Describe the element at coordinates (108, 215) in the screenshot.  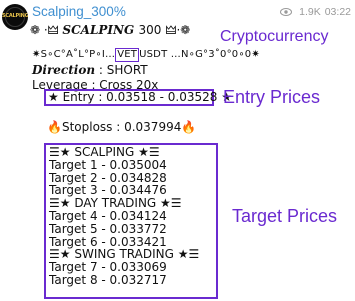
I see `target-row: Target 4 - 0.034124` at that location.